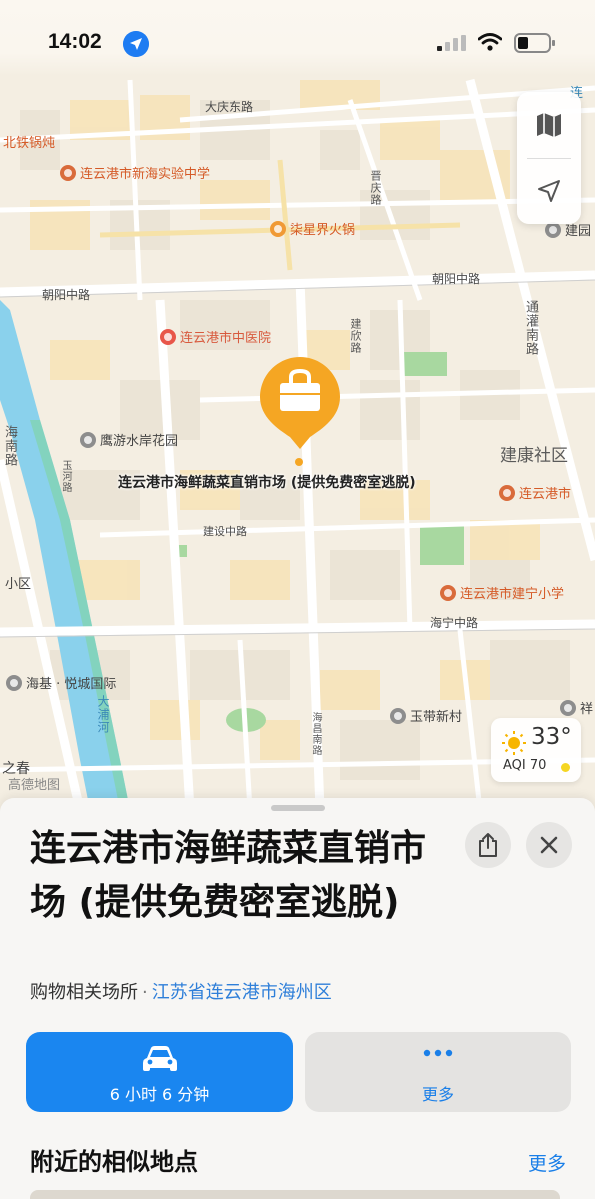  What do you see at coordinates (18, 584) in the screenshot?
I see `poi-xiaoqu: 小区` at bounding box center [18, 584].